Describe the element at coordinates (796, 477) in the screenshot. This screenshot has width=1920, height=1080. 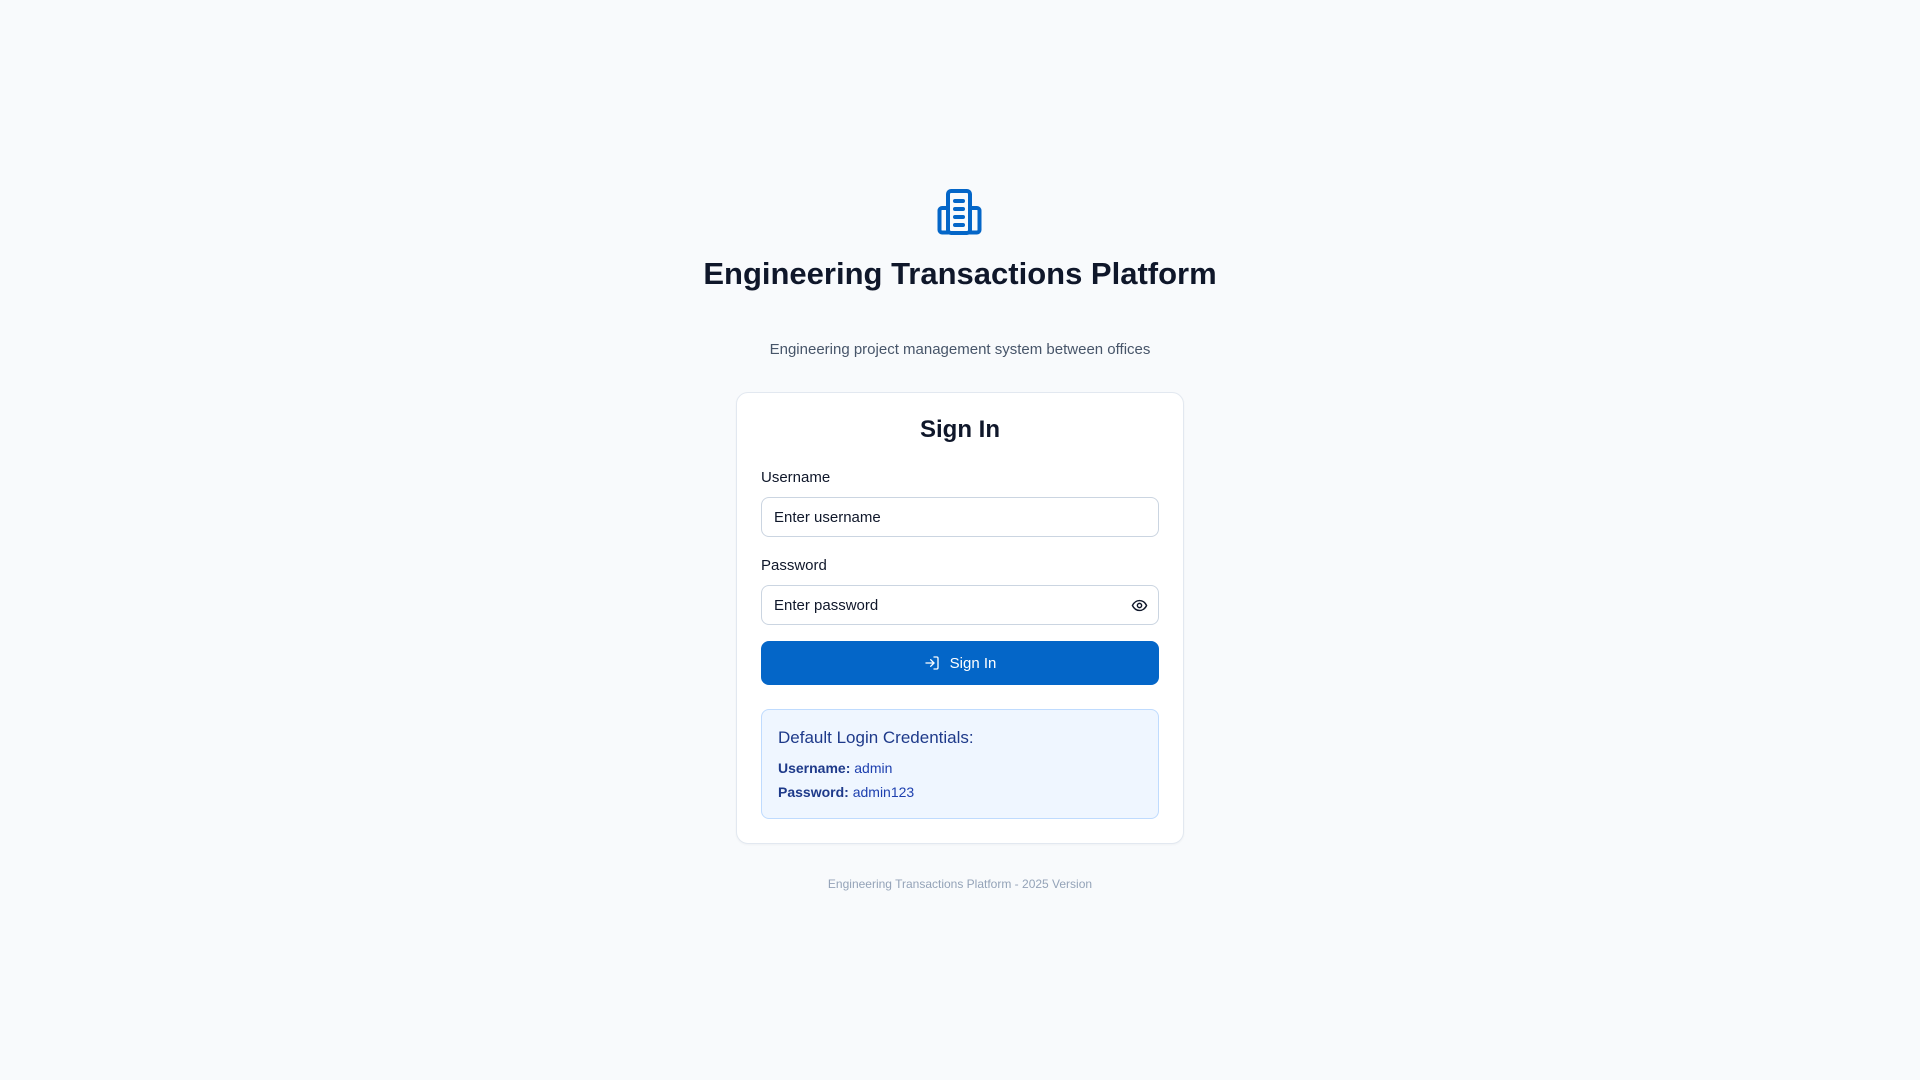
I see `username-label: Username` at that location.